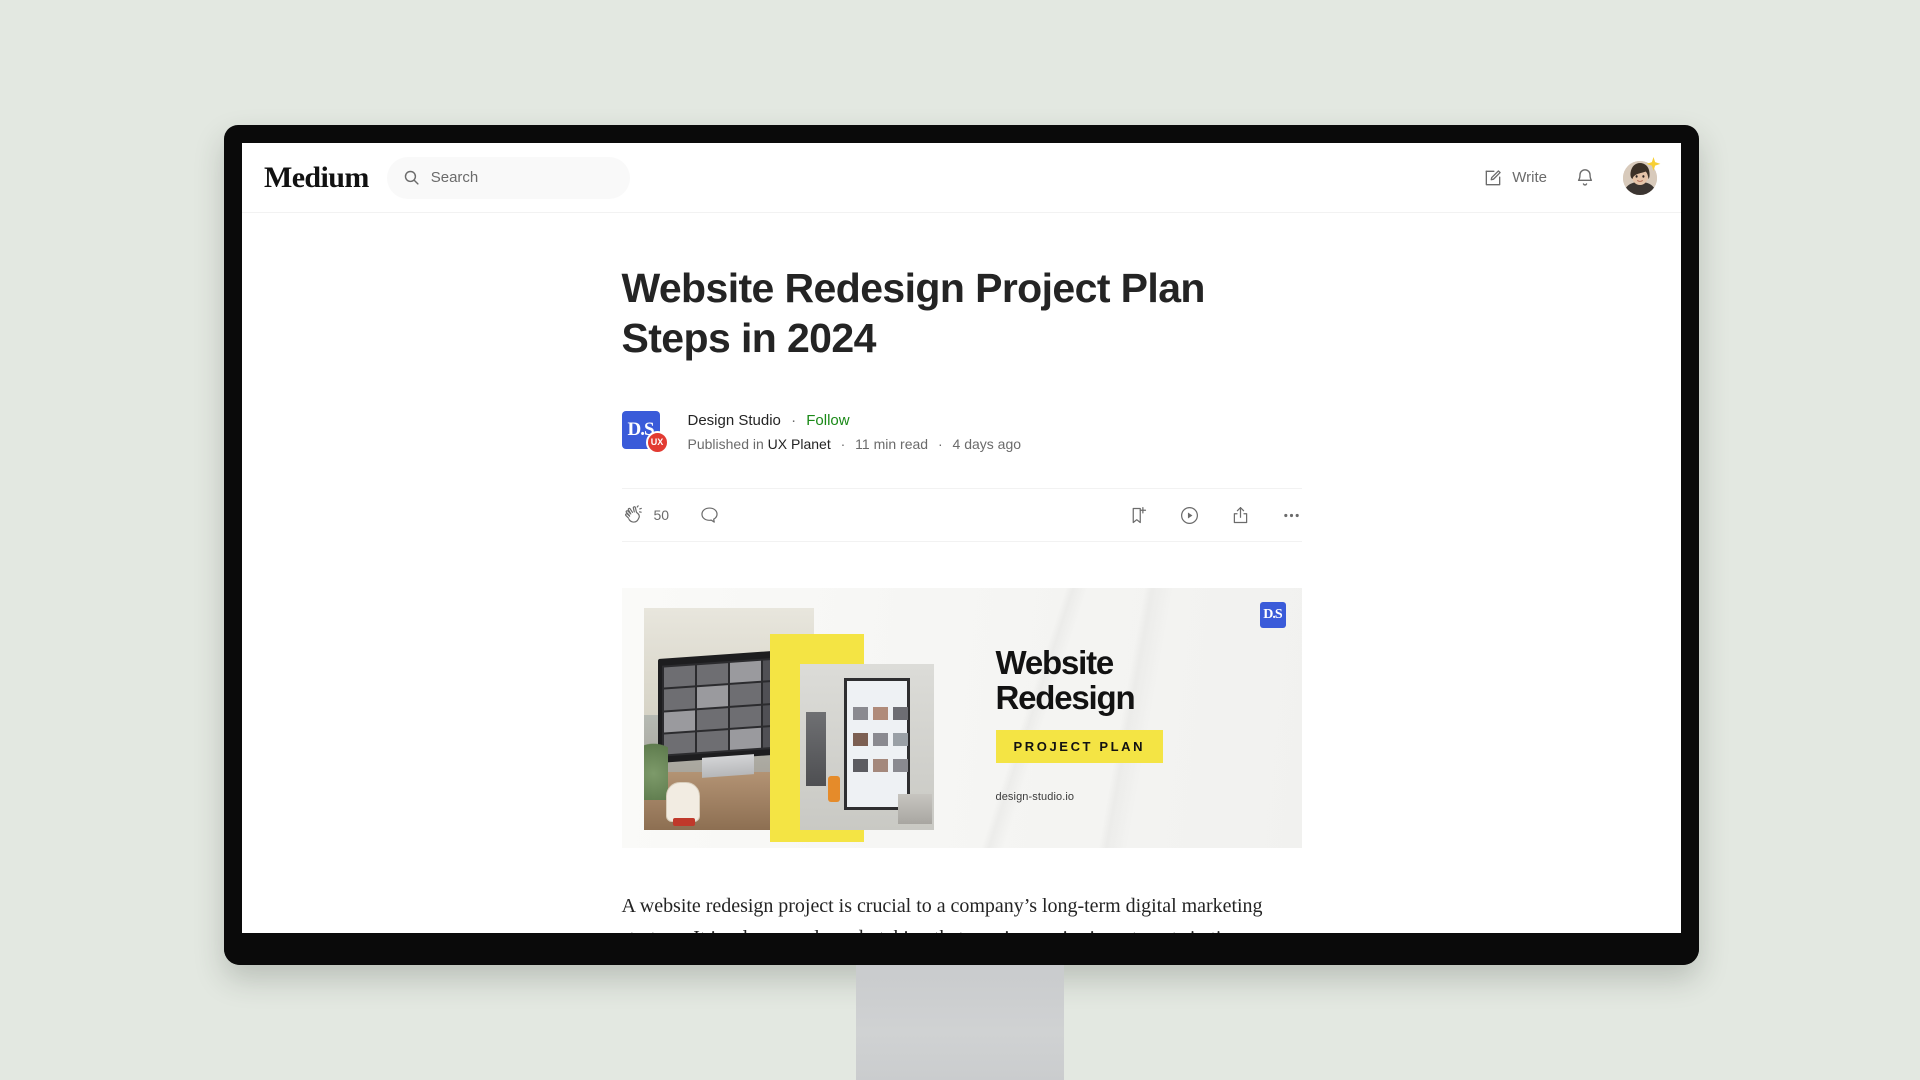 This screenshot has width=1920, height=1080. Describe the element at coordinates (646, 515) in the screenshot. I see `clap-button: 50` at that location.